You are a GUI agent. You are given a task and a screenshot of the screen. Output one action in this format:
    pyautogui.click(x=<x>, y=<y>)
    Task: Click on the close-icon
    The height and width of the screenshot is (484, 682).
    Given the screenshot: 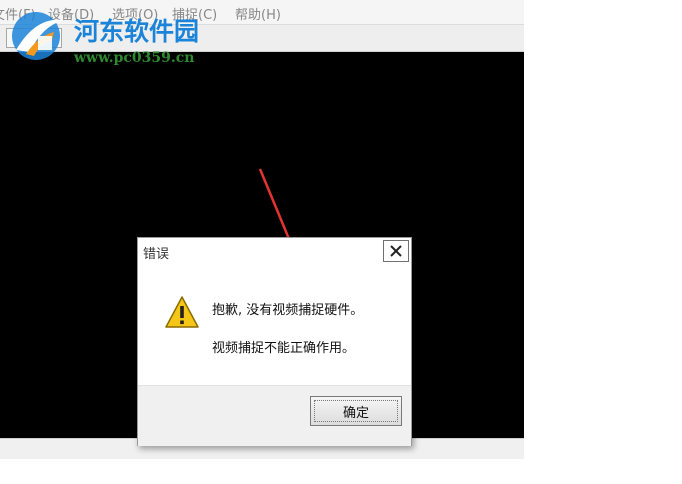 What is the action you would take?
    pyautogui.click(x=396, y=251)
    